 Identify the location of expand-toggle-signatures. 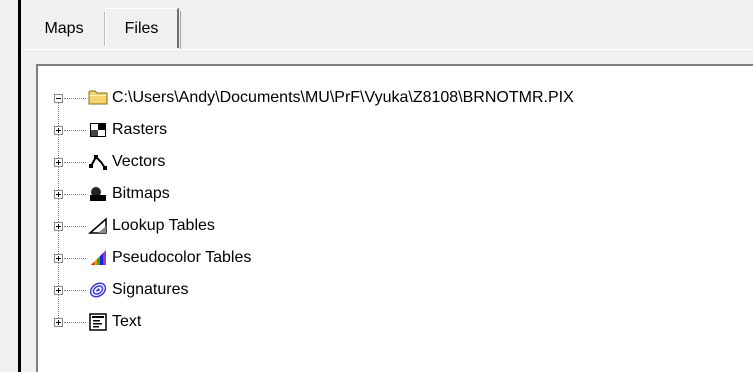
(58, 290).